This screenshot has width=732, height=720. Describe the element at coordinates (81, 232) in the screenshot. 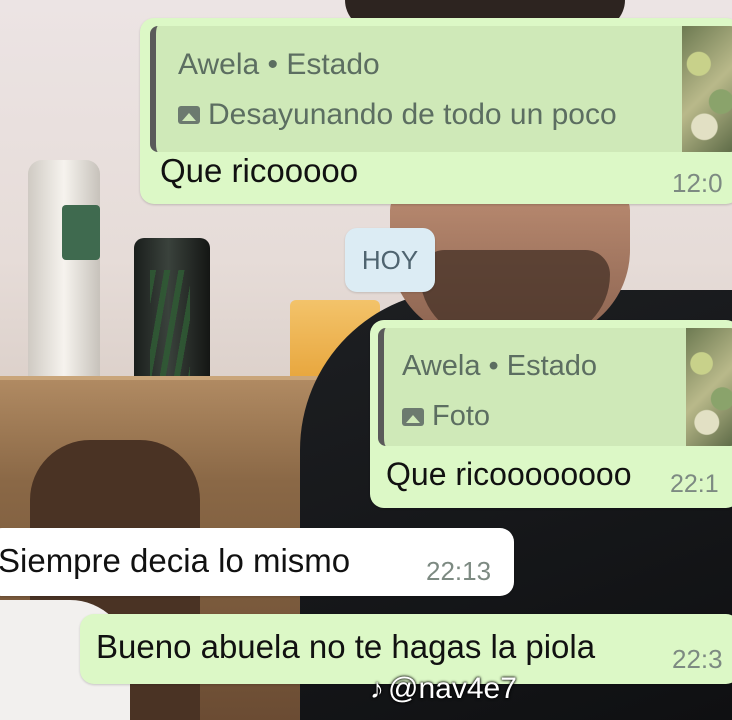

I see `spray-can-label` at that location.